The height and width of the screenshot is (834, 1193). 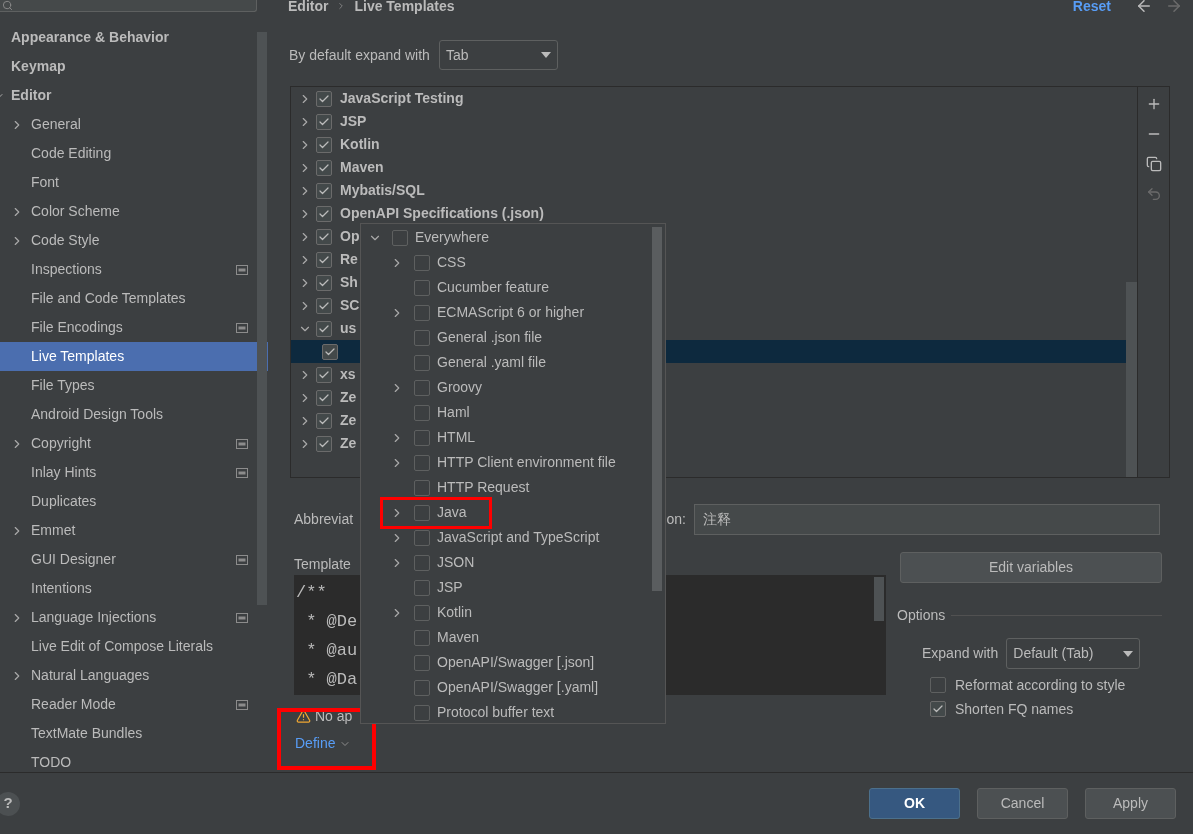 I want to click on field-label: on:, so click(x=676, y=519).